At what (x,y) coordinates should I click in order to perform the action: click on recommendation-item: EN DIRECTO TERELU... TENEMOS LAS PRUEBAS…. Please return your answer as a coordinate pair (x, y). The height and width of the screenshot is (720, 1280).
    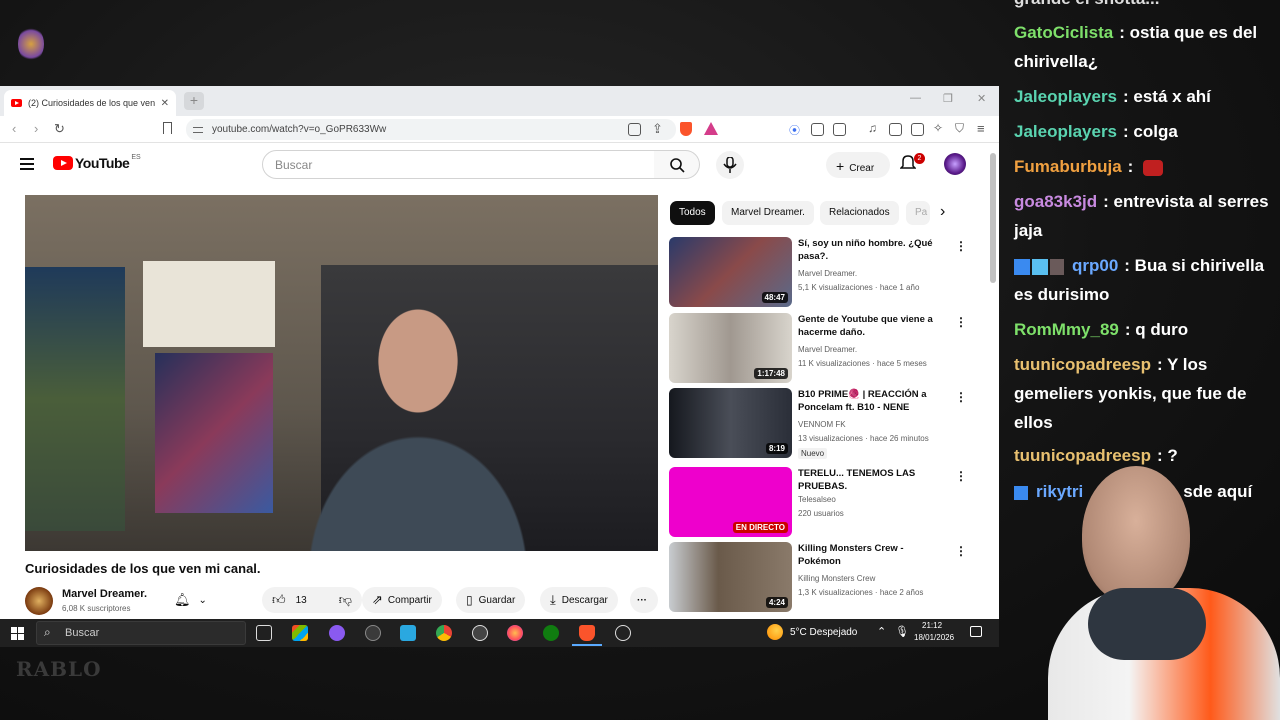
    Looking at the image, I should click on (819, 502).